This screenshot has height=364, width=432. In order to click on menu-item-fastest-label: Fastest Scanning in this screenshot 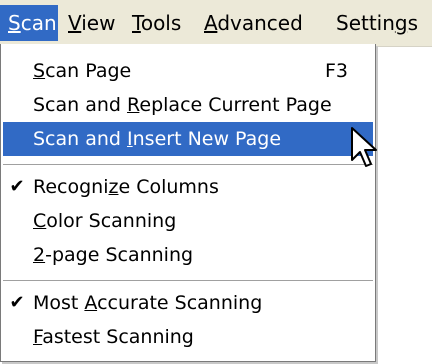, I will do `click(113, 337)`.